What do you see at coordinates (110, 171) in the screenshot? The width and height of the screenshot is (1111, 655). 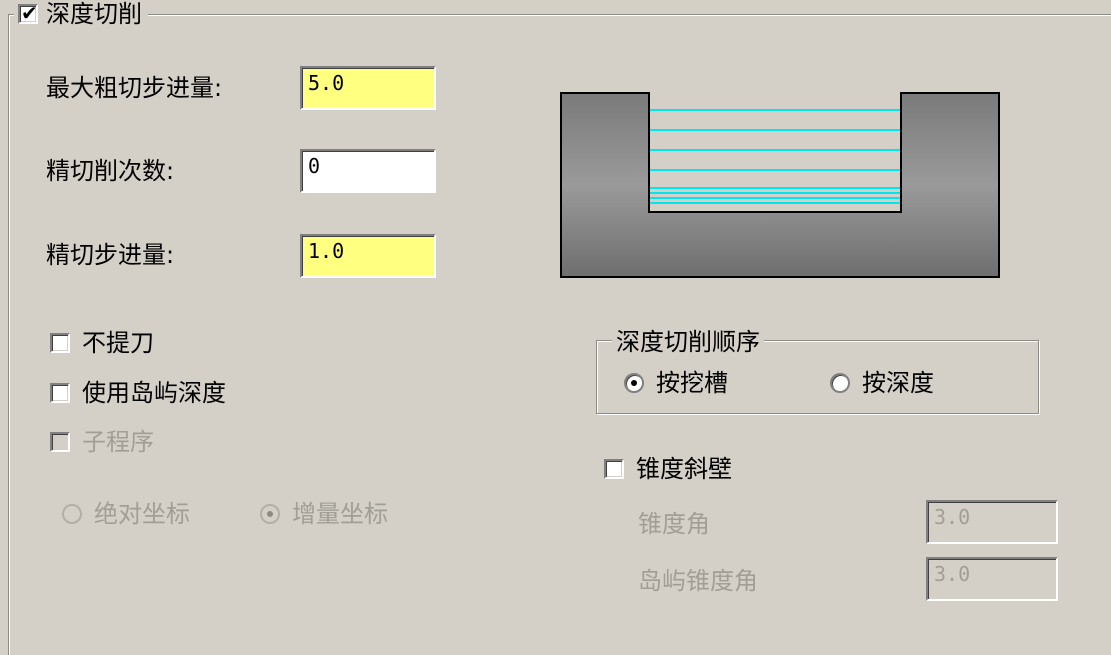 I see `finish-count-label: 精切削次数:` at bounding box center [110, 171].